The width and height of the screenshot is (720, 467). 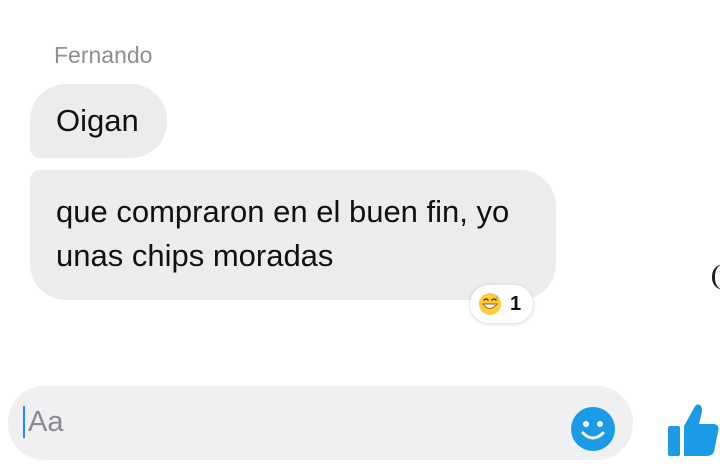 What do you see at coordinates (502, 304) in the screenshot?
I see `reaction-badge: 1` at bounding box center [502, 304].